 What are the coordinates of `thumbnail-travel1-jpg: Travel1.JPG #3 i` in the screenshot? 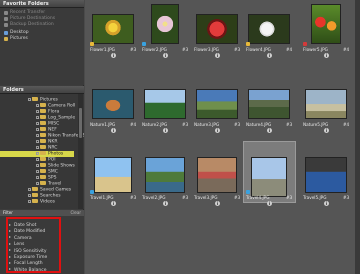 It's located at (115, 183).